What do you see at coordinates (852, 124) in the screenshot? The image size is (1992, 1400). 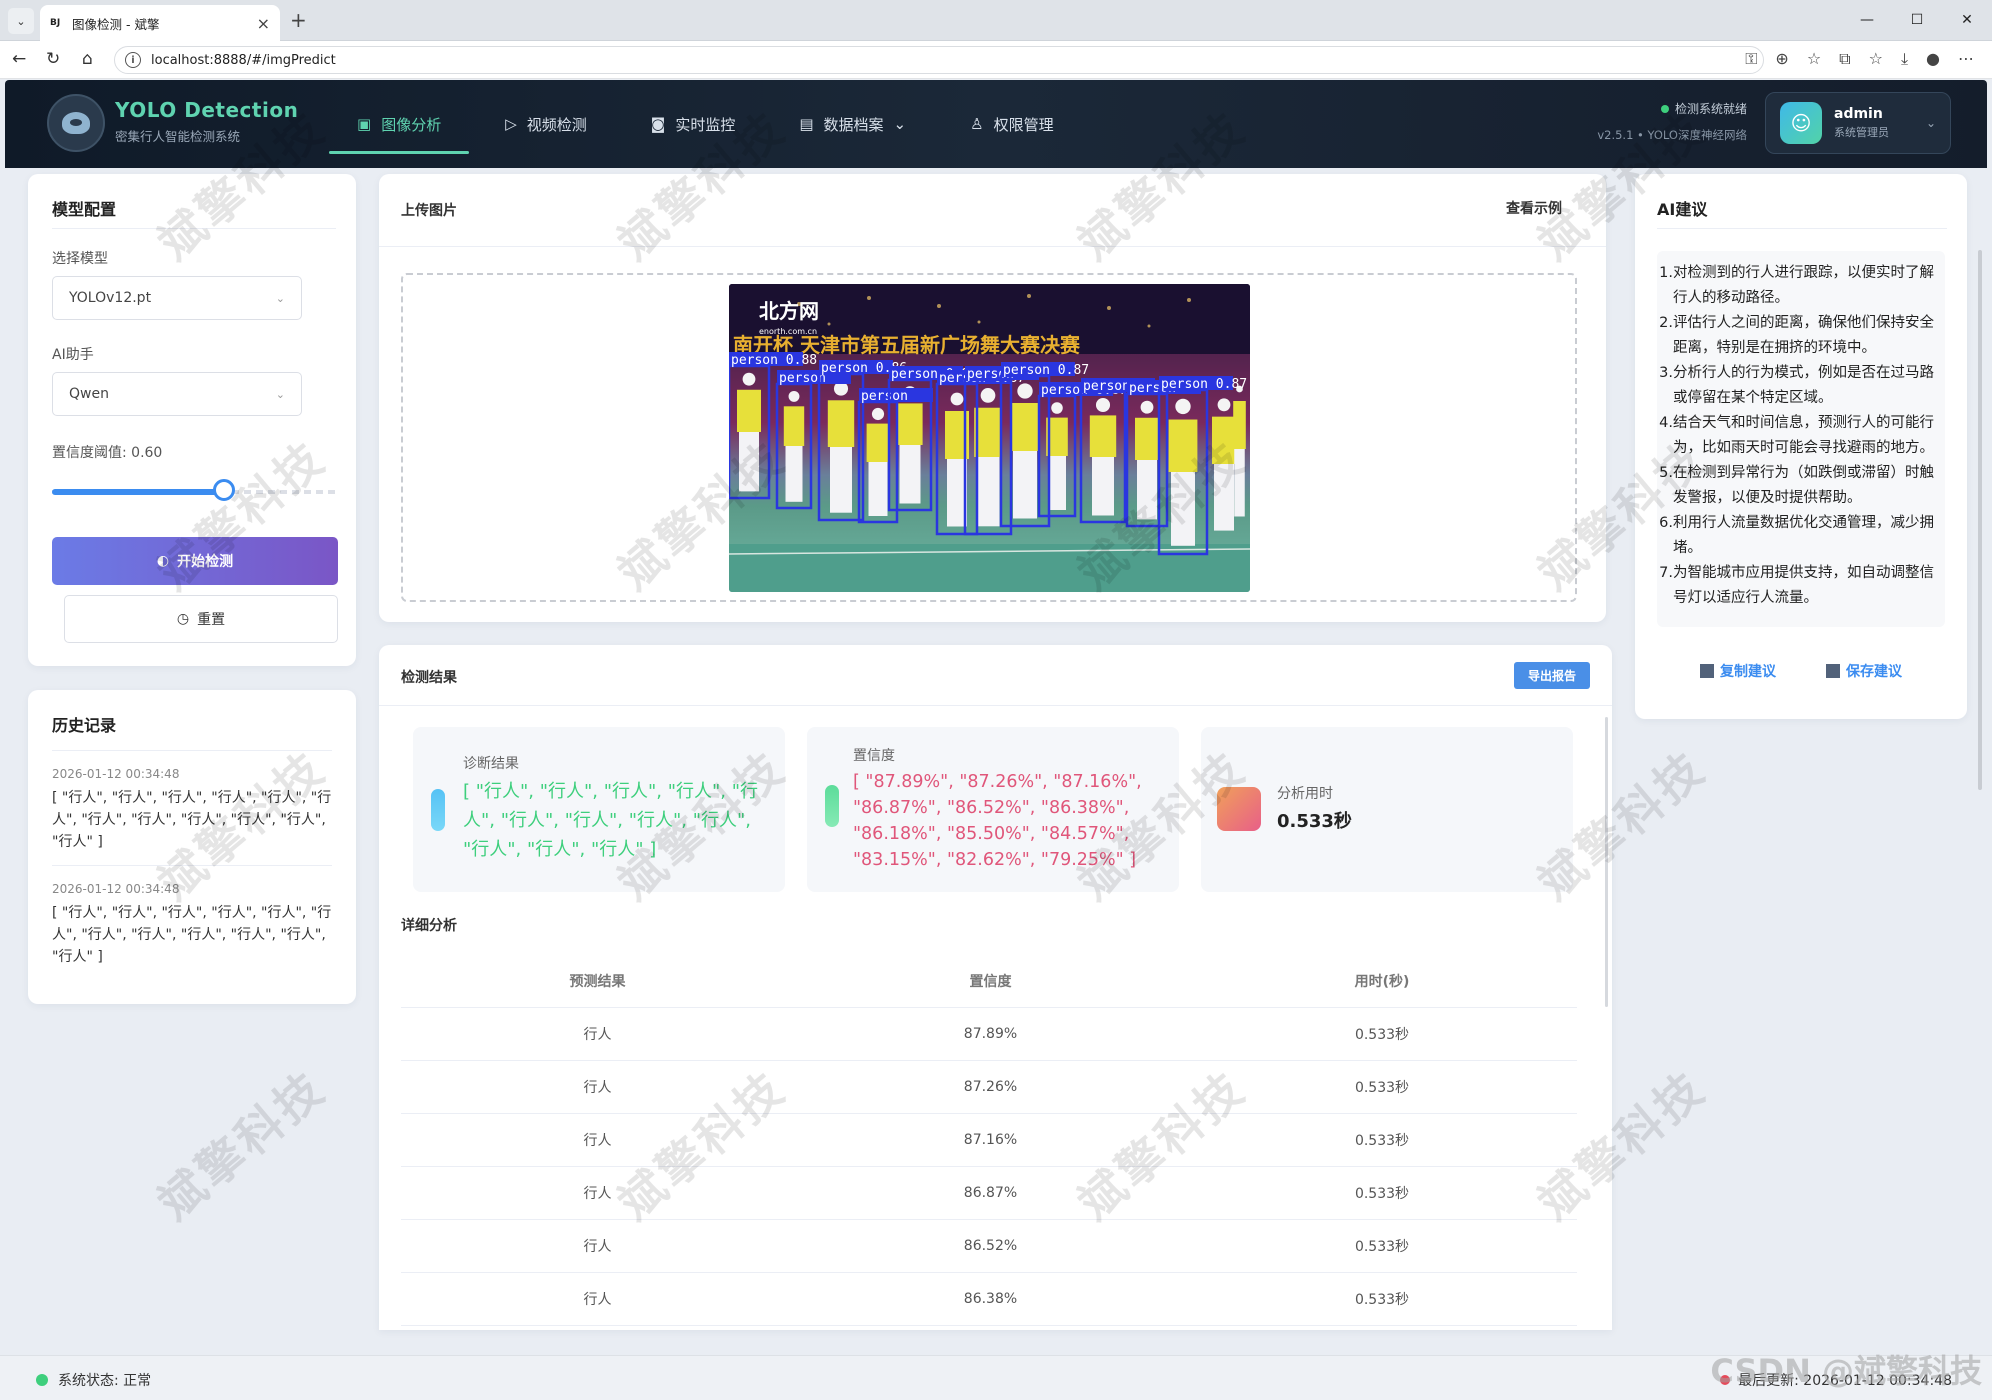 I see `nav-data-archive: ▤ 数据档案 ⌄` at bounding box center [852, 124].